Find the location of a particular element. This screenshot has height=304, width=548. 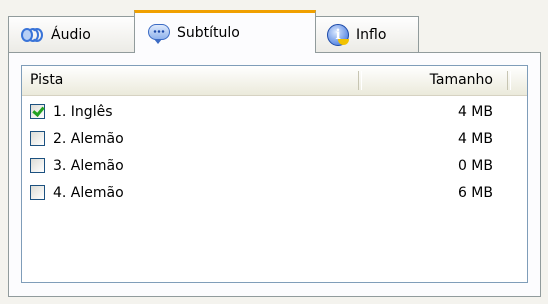

column-header-track: Pista is located at coordinates (46, 80).